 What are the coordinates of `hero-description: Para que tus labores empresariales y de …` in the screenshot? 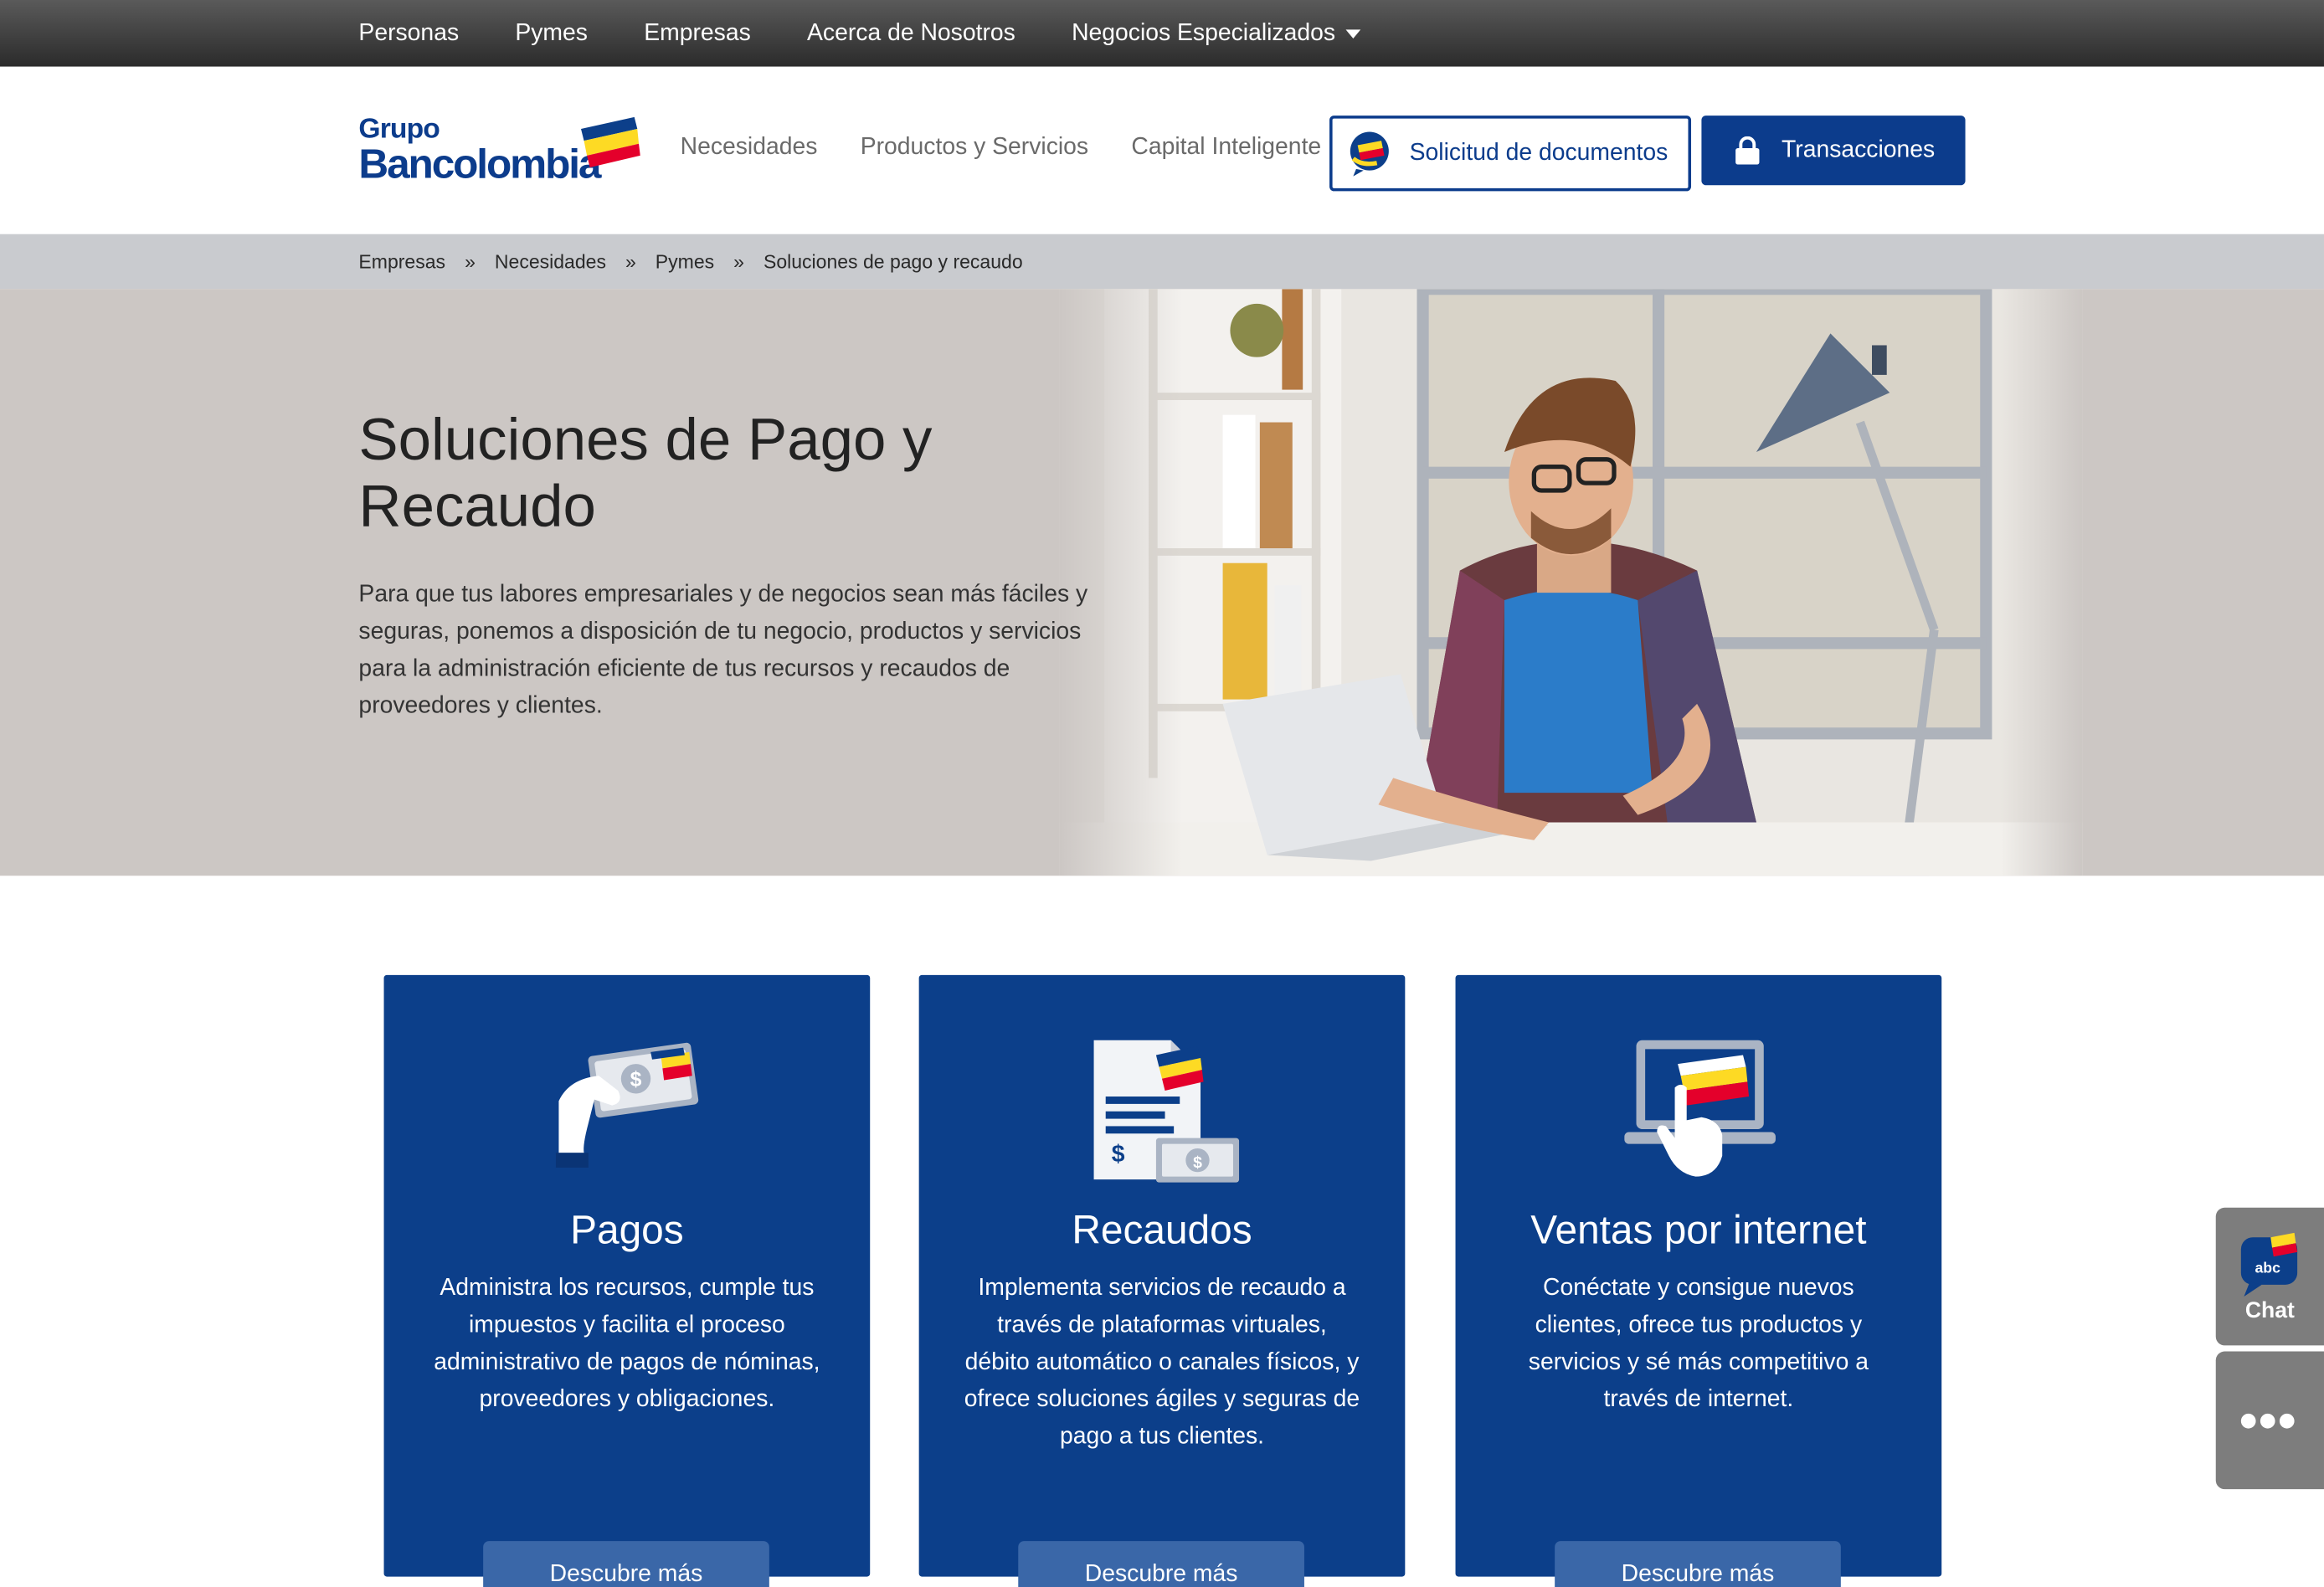 It's located at (723, 650).